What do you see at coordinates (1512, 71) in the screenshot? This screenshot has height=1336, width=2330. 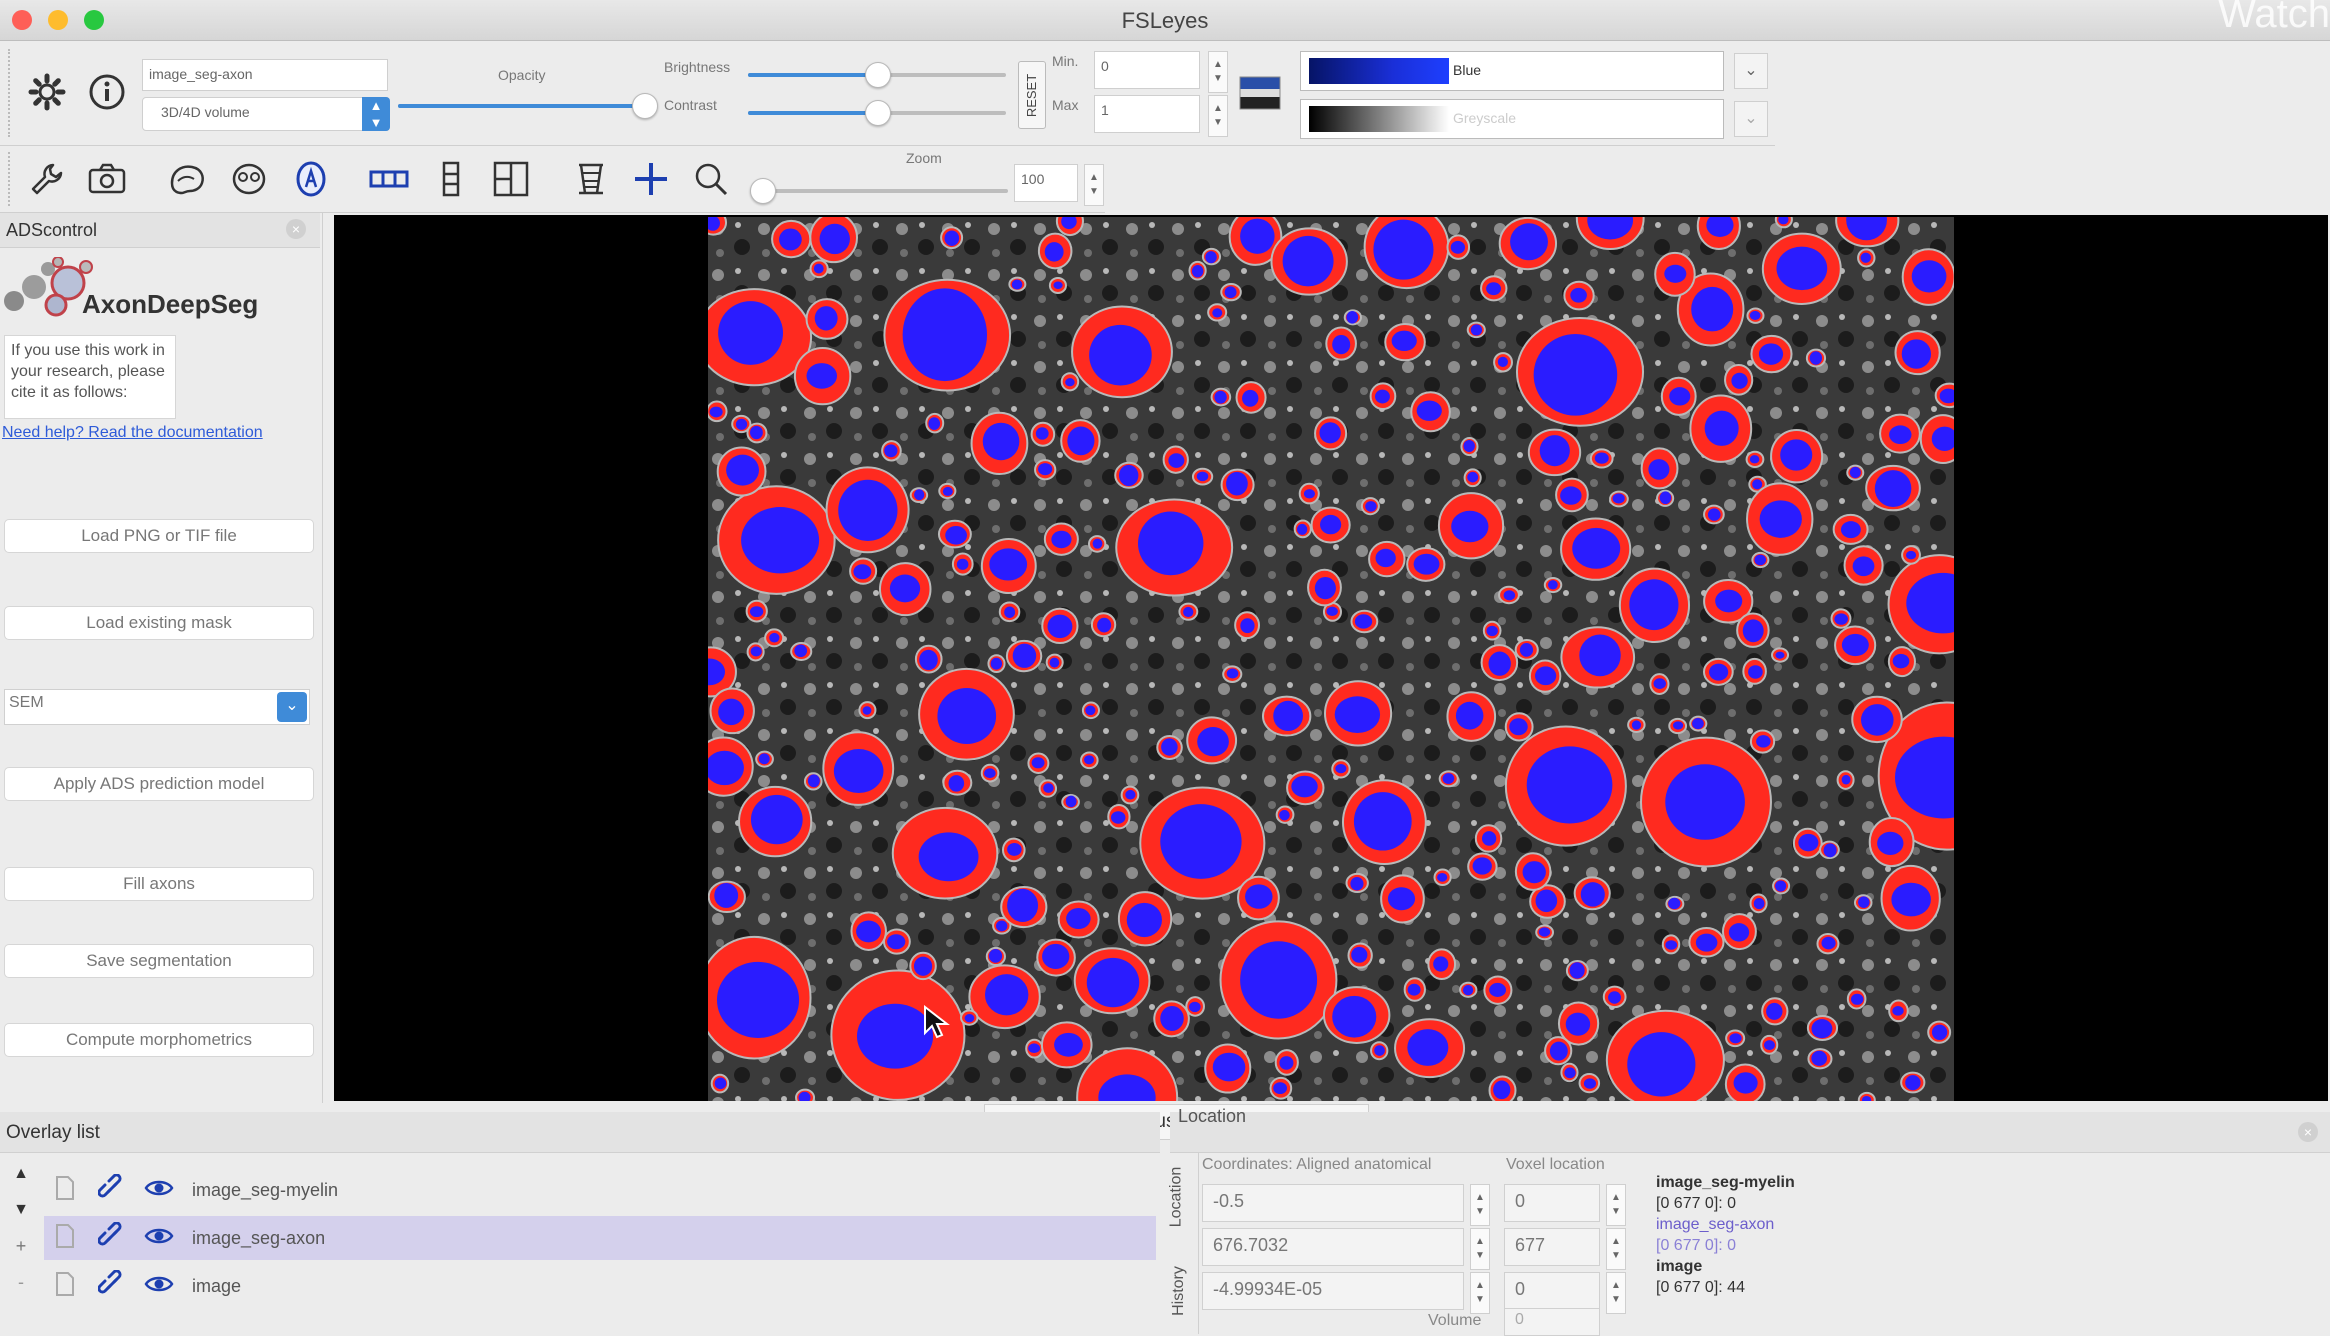 I see `colour-map-select: Blue` at bounding box center [1512, 71].